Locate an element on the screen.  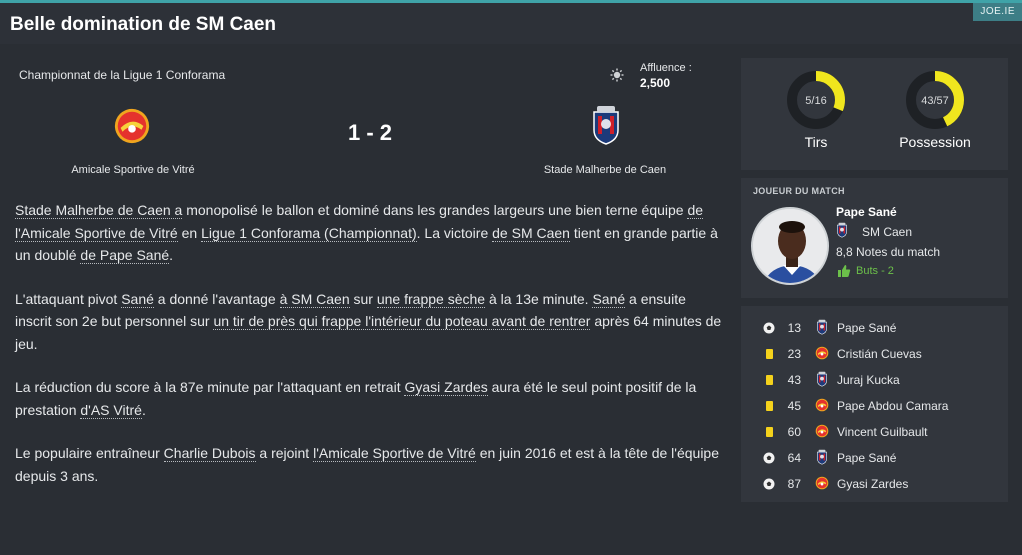
away-team-crest is located at coordinates (606, 125).